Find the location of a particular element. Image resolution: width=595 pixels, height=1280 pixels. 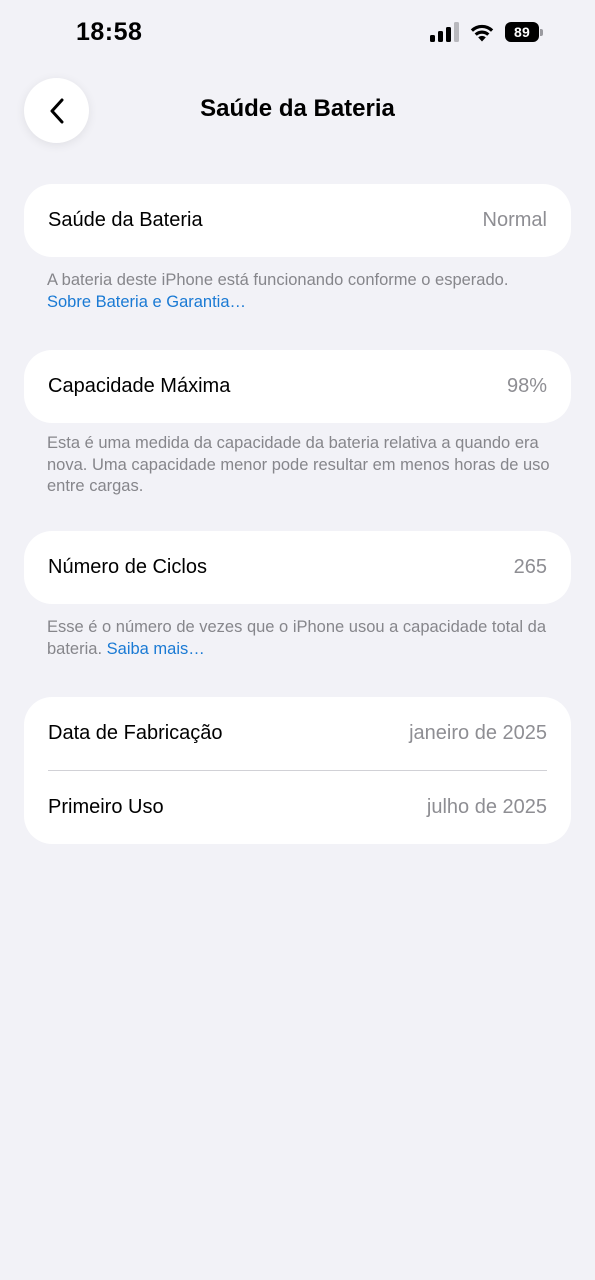

max-capacity-row: Capacidade Máxima 98% is located at coordinates (297, 386).